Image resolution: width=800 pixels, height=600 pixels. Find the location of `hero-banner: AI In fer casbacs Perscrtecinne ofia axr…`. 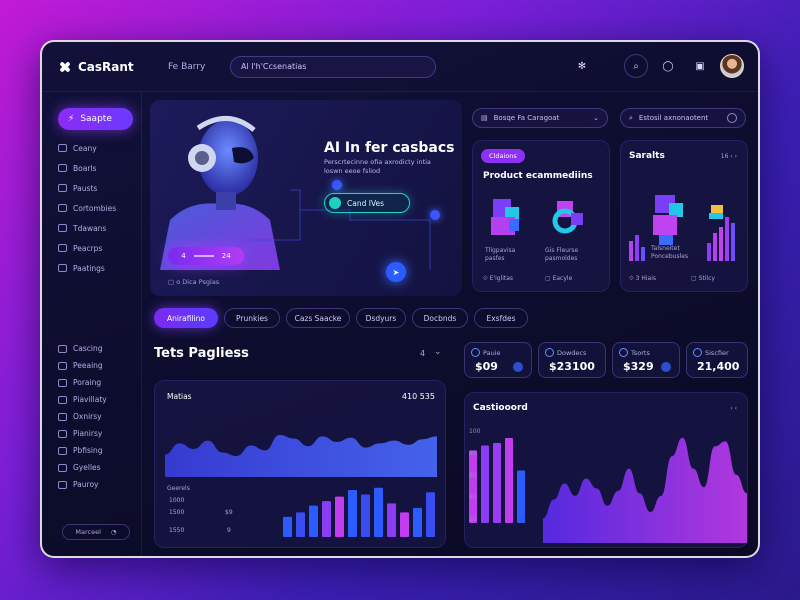

hero-banner: AI In fer casbacs Perscrtecinne ofia axr… is located at coordinates (306, 198).